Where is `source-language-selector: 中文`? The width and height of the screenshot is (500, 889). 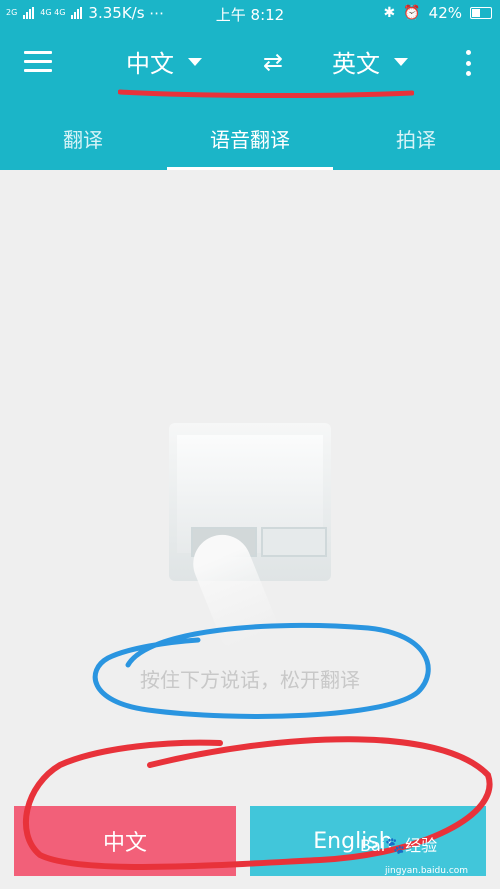
source-language-selector: 中文 is located at coordinates (164, 61).